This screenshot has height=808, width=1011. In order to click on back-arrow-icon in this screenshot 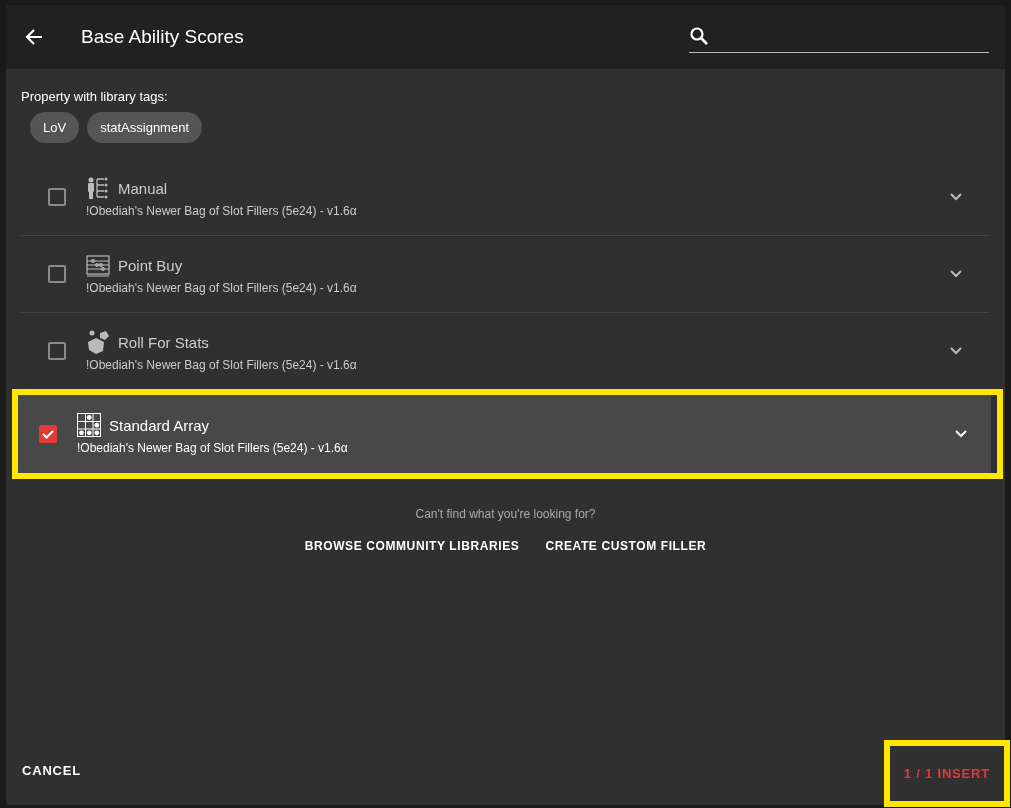, I will do `click(34, 37)`.